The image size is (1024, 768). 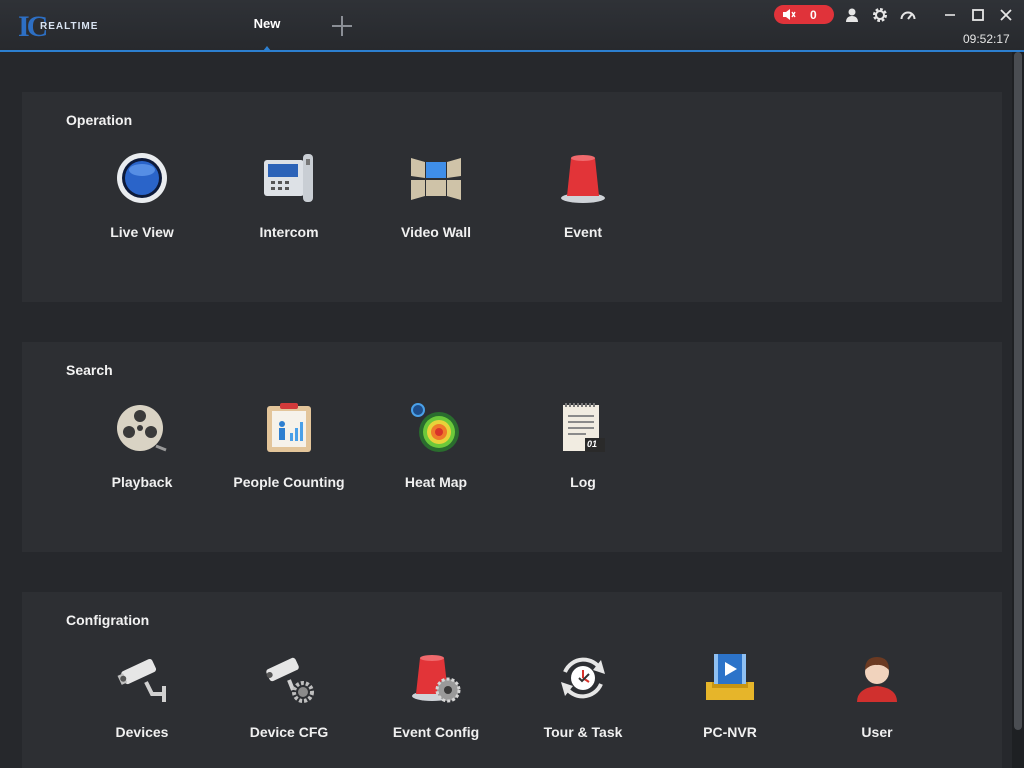 I want to click on event-config-label: Event Config, so click(x=436, y=732).